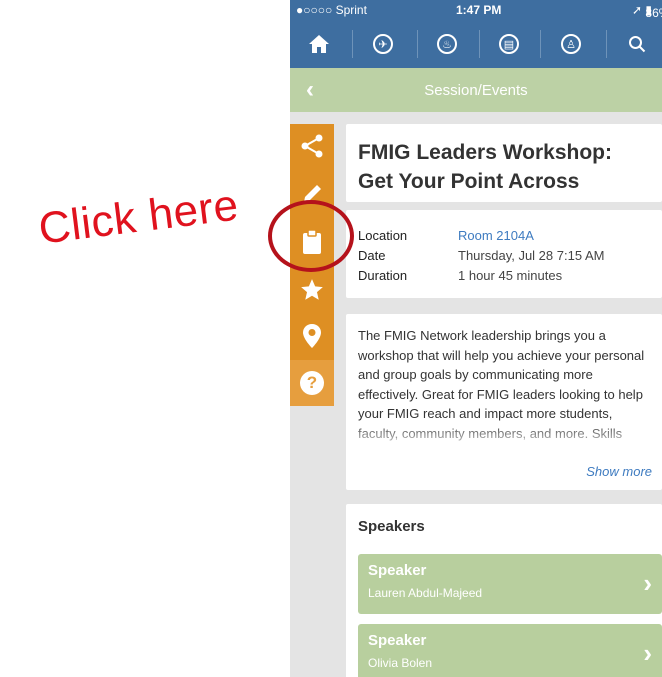 This screenshot has height=677, width=662. I want to click on show-more-link: Show more, so click(619, 471).